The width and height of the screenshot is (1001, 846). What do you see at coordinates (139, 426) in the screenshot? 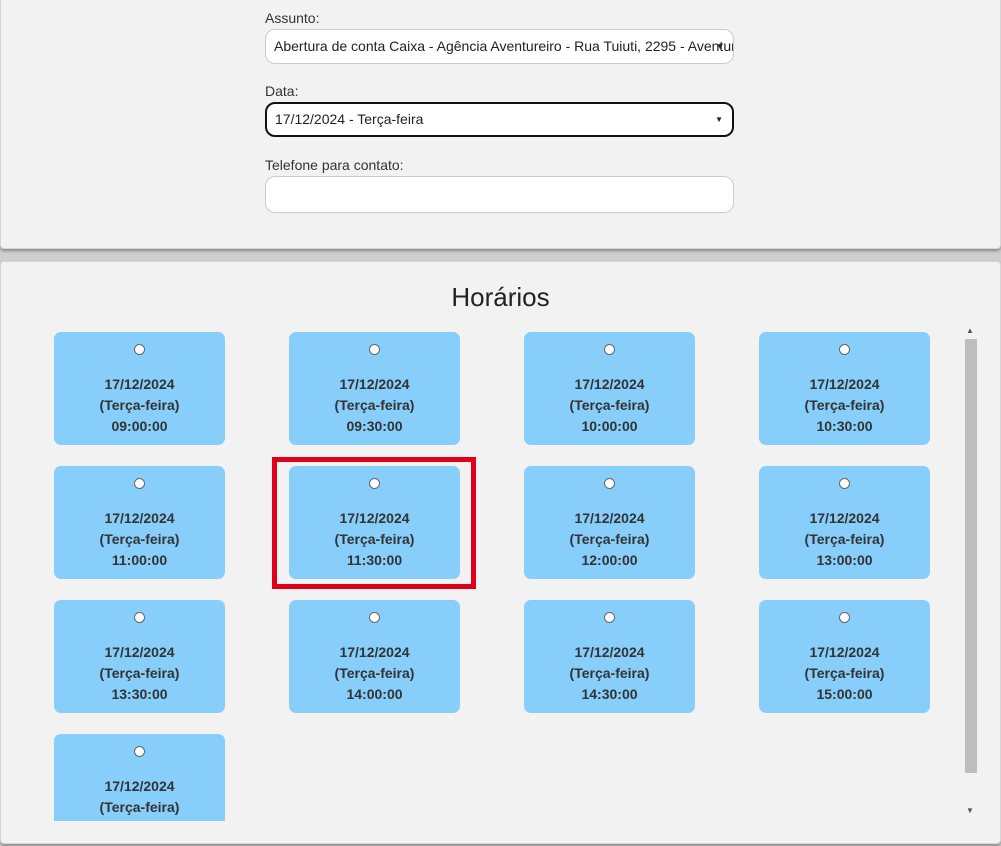
I see `slot-time: 09:00:00` at bounding box center [139, 426].